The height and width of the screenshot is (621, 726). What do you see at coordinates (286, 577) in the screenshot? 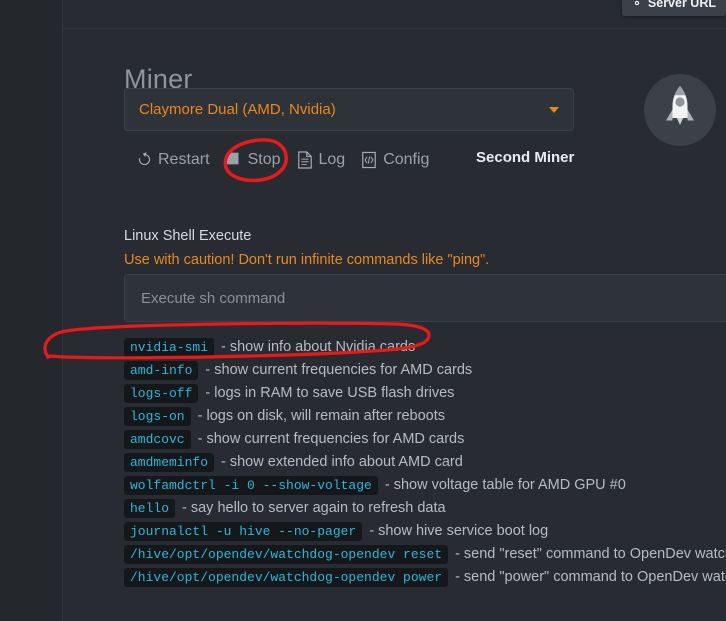
I see `command-badge: /hive/opt/opendev/watchdog-opendev power` at bounding box center [286, 577].